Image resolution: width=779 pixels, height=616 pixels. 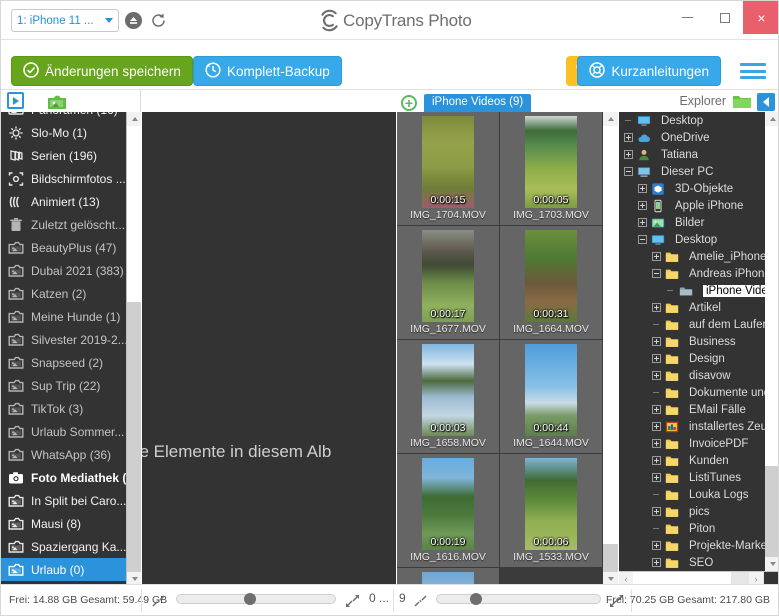 I want to click on tab-iphone-videos: iPhone Videos (9), so click(x=478, y=103).